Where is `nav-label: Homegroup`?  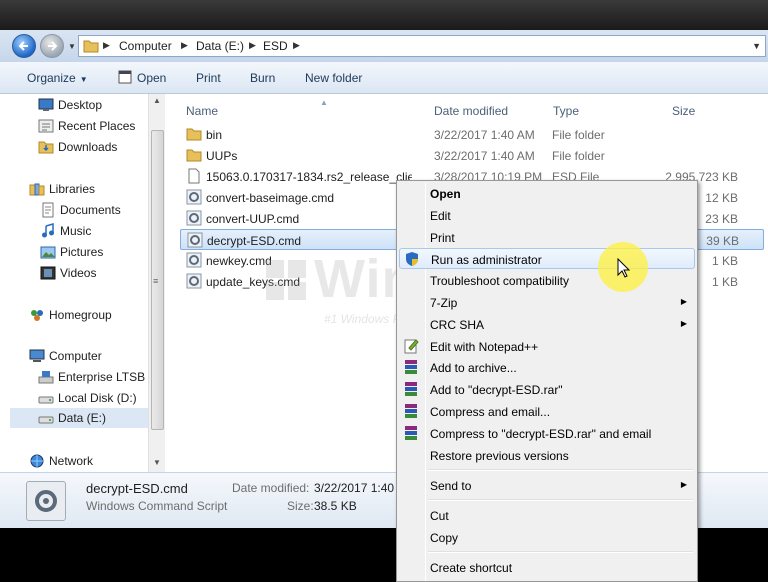 nav-label: Homegroup is located at coordinates (80, 315).